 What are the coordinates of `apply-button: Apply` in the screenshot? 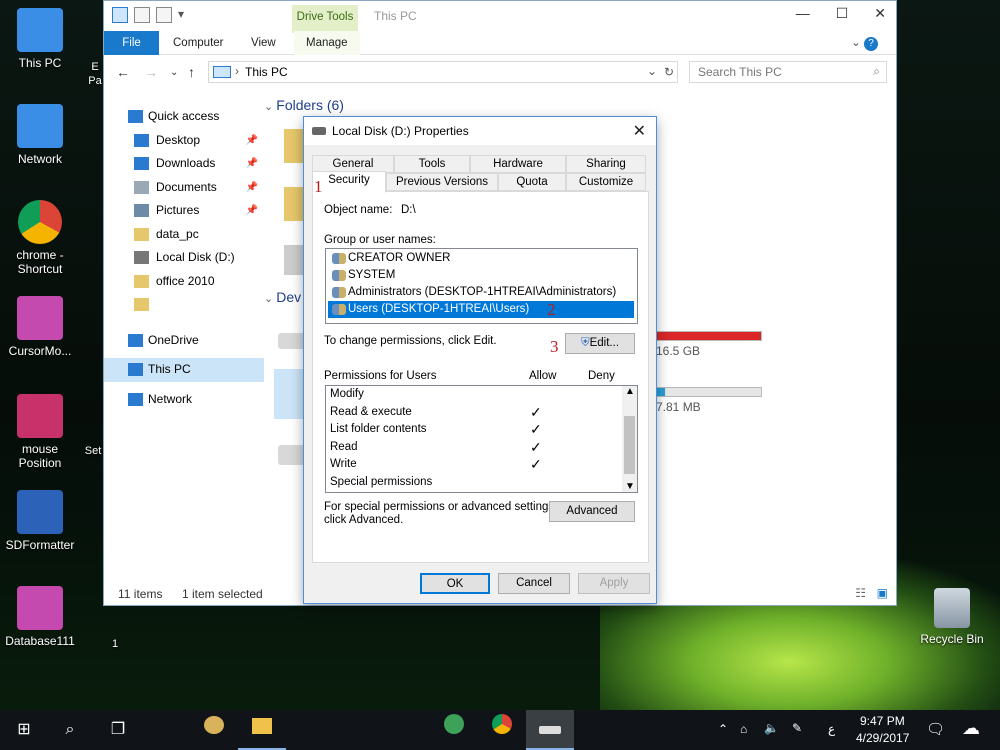 It's located at (614, 583).